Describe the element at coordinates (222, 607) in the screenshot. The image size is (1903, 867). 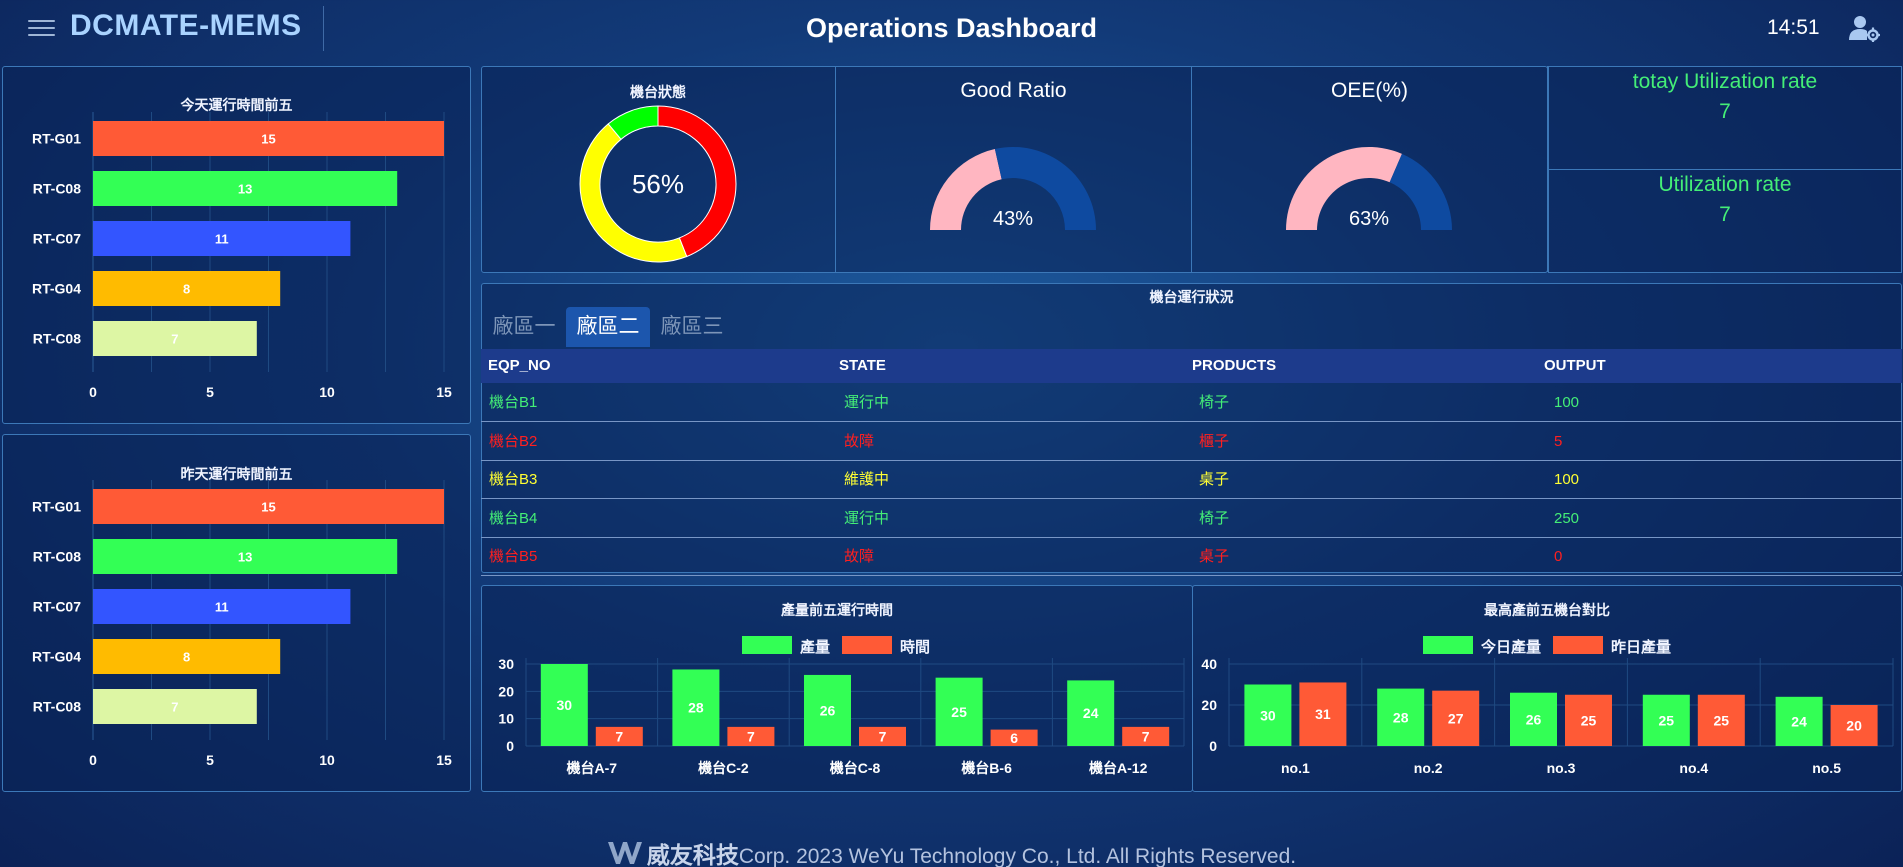
I see `yesterday-data-label: 11` at that location.